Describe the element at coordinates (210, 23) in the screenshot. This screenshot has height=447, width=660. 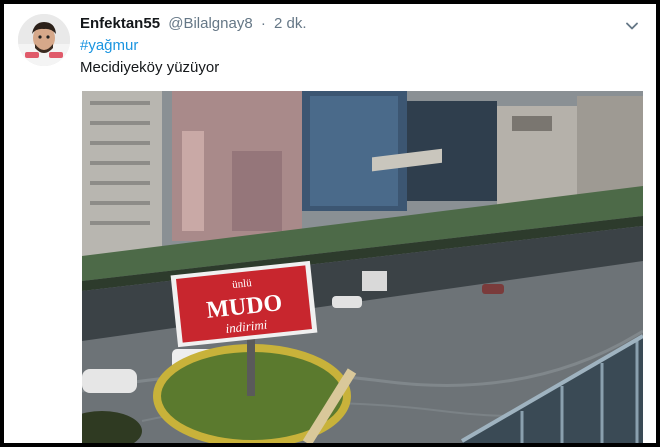
I see `user-handle: @Bilalgnay8` at that location.